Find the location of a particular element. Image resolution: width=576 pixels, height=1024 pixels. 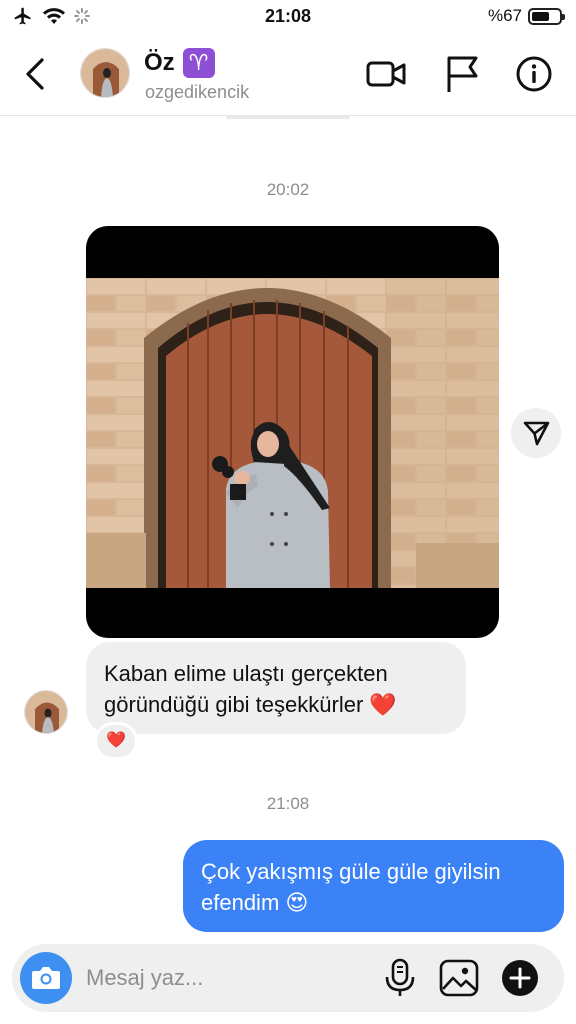

camera-button is located at coordinates (46, 978).